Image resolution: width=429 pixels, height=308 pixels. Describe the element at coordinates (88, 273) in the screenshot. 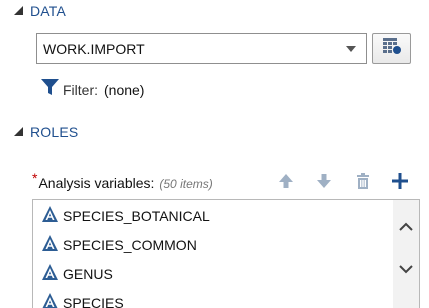

I see `variable-name: GENUS` at that location.